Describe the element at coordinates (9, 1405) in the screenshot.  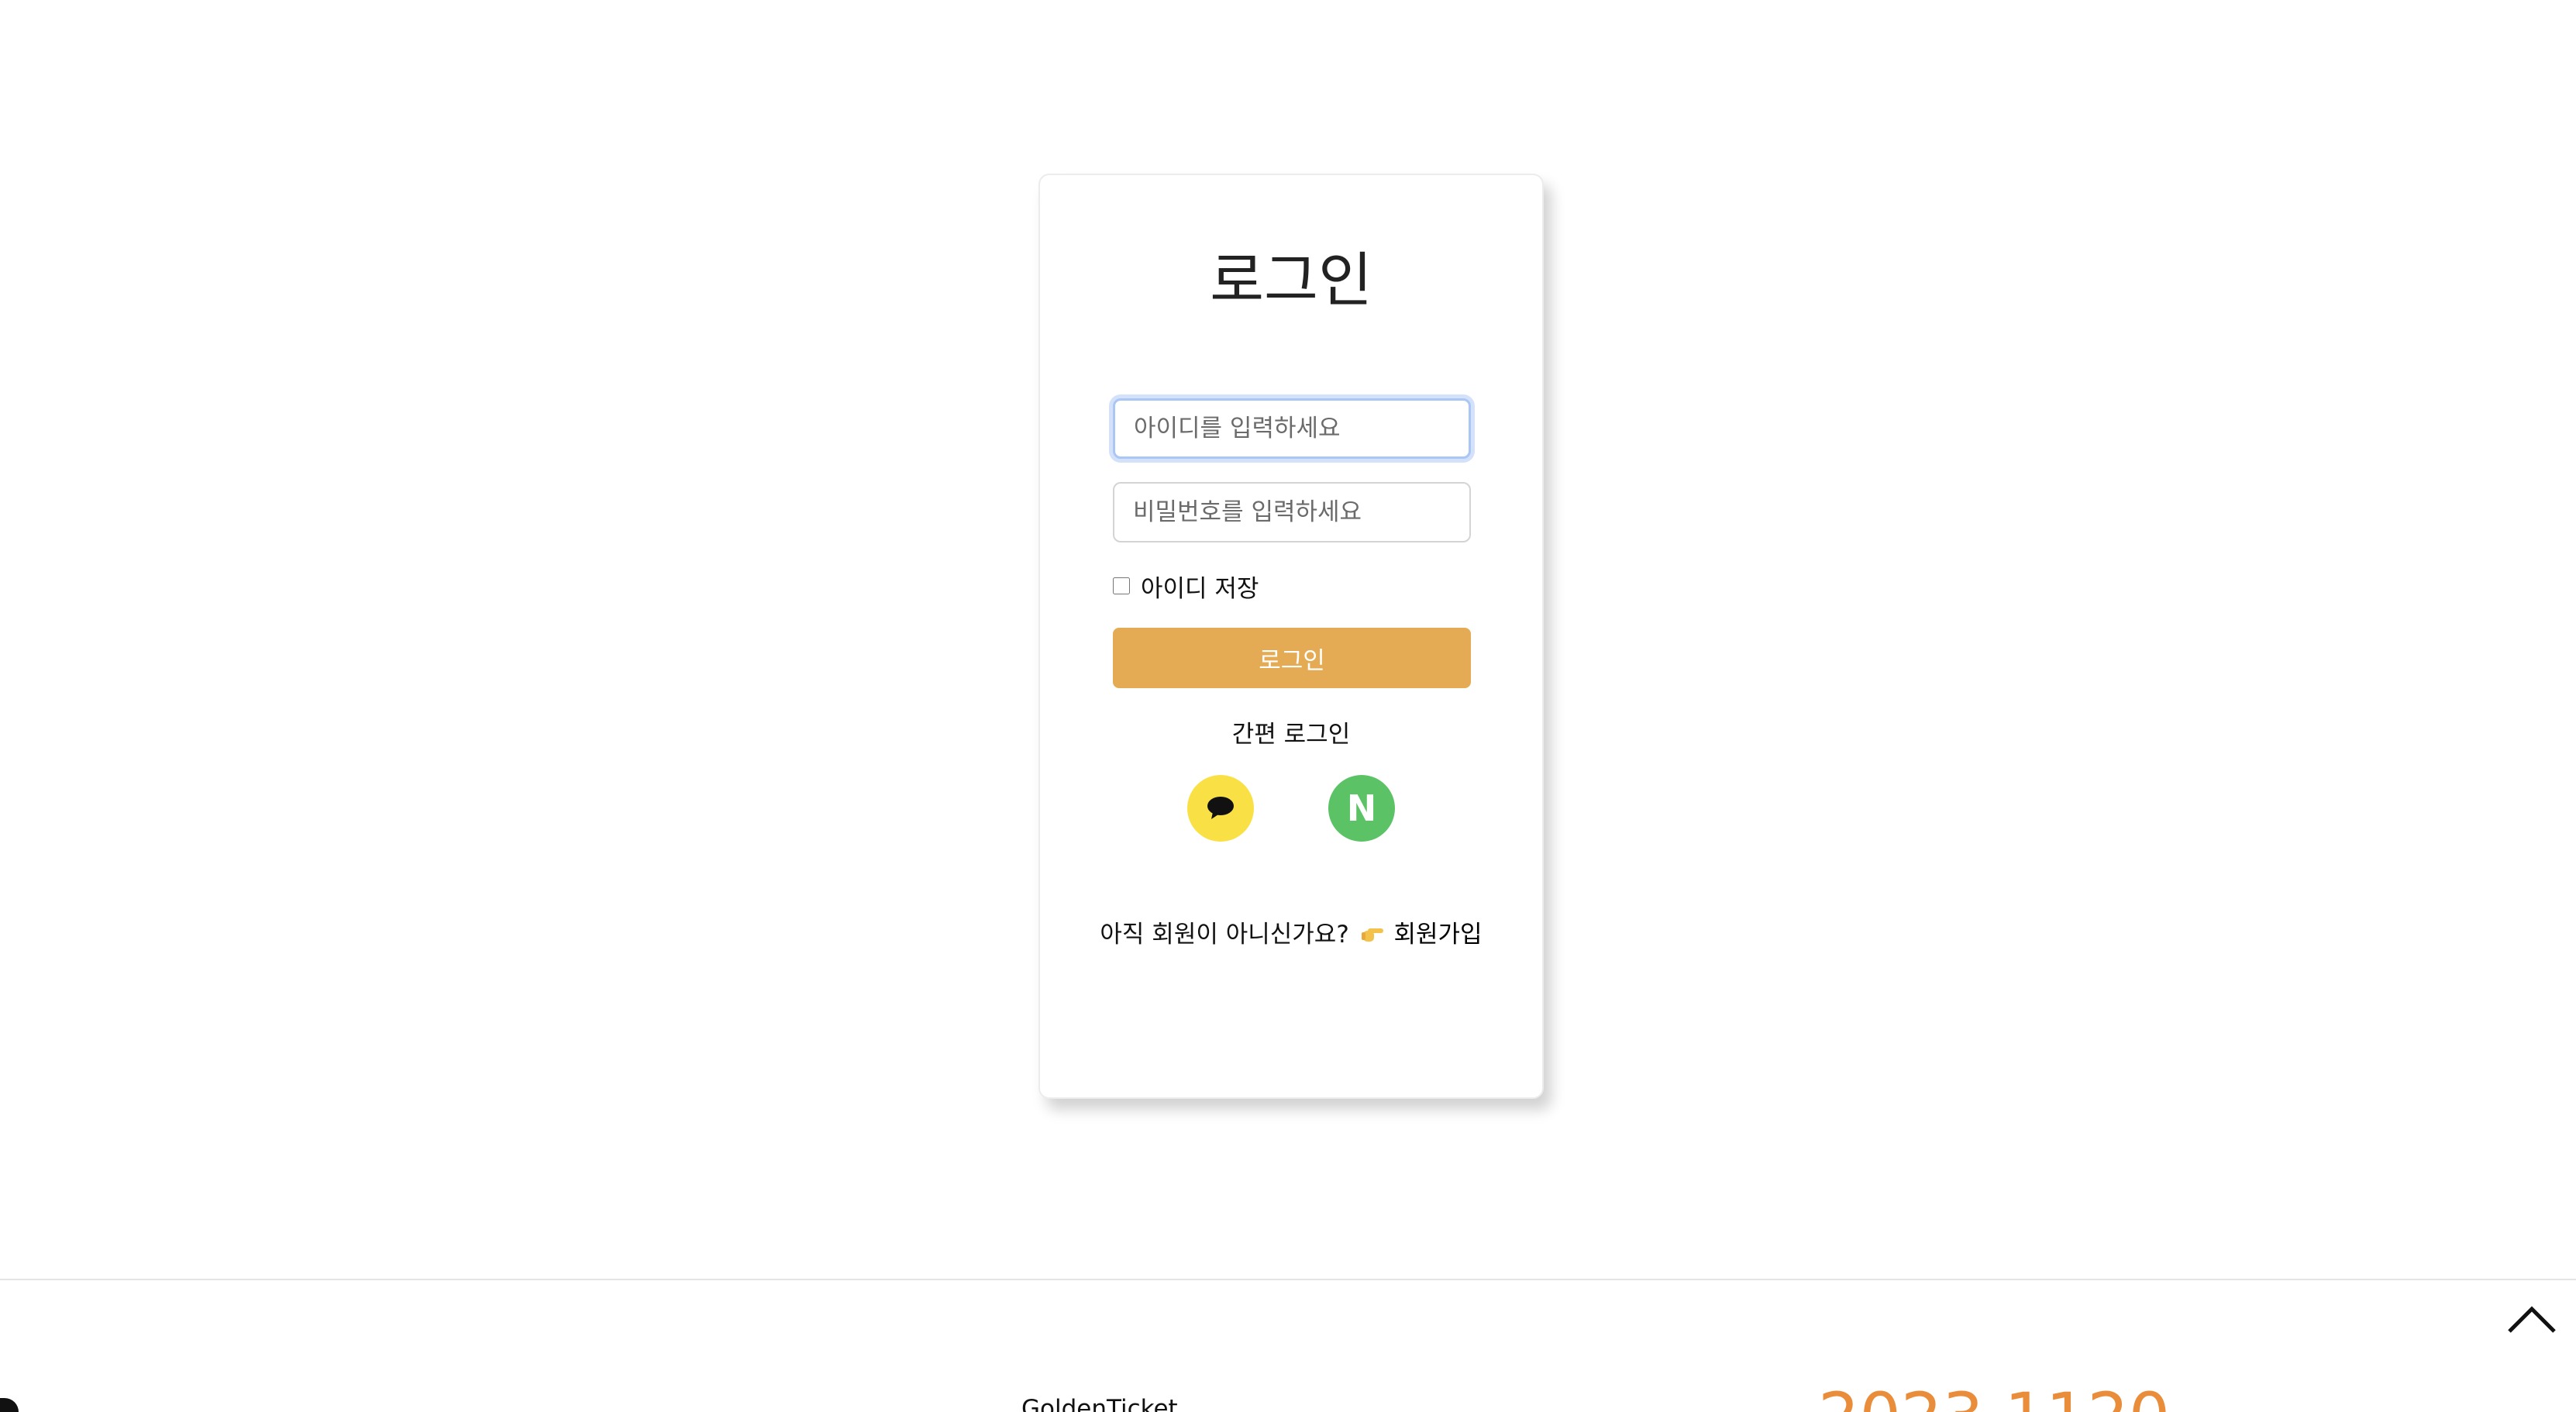
I see `corner-mark` at that location.